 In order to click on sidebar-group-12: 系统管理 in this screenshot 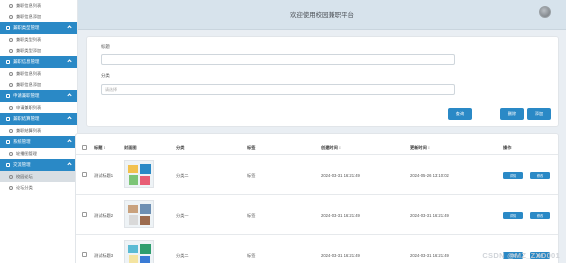, I will do `click(38, 142)`.